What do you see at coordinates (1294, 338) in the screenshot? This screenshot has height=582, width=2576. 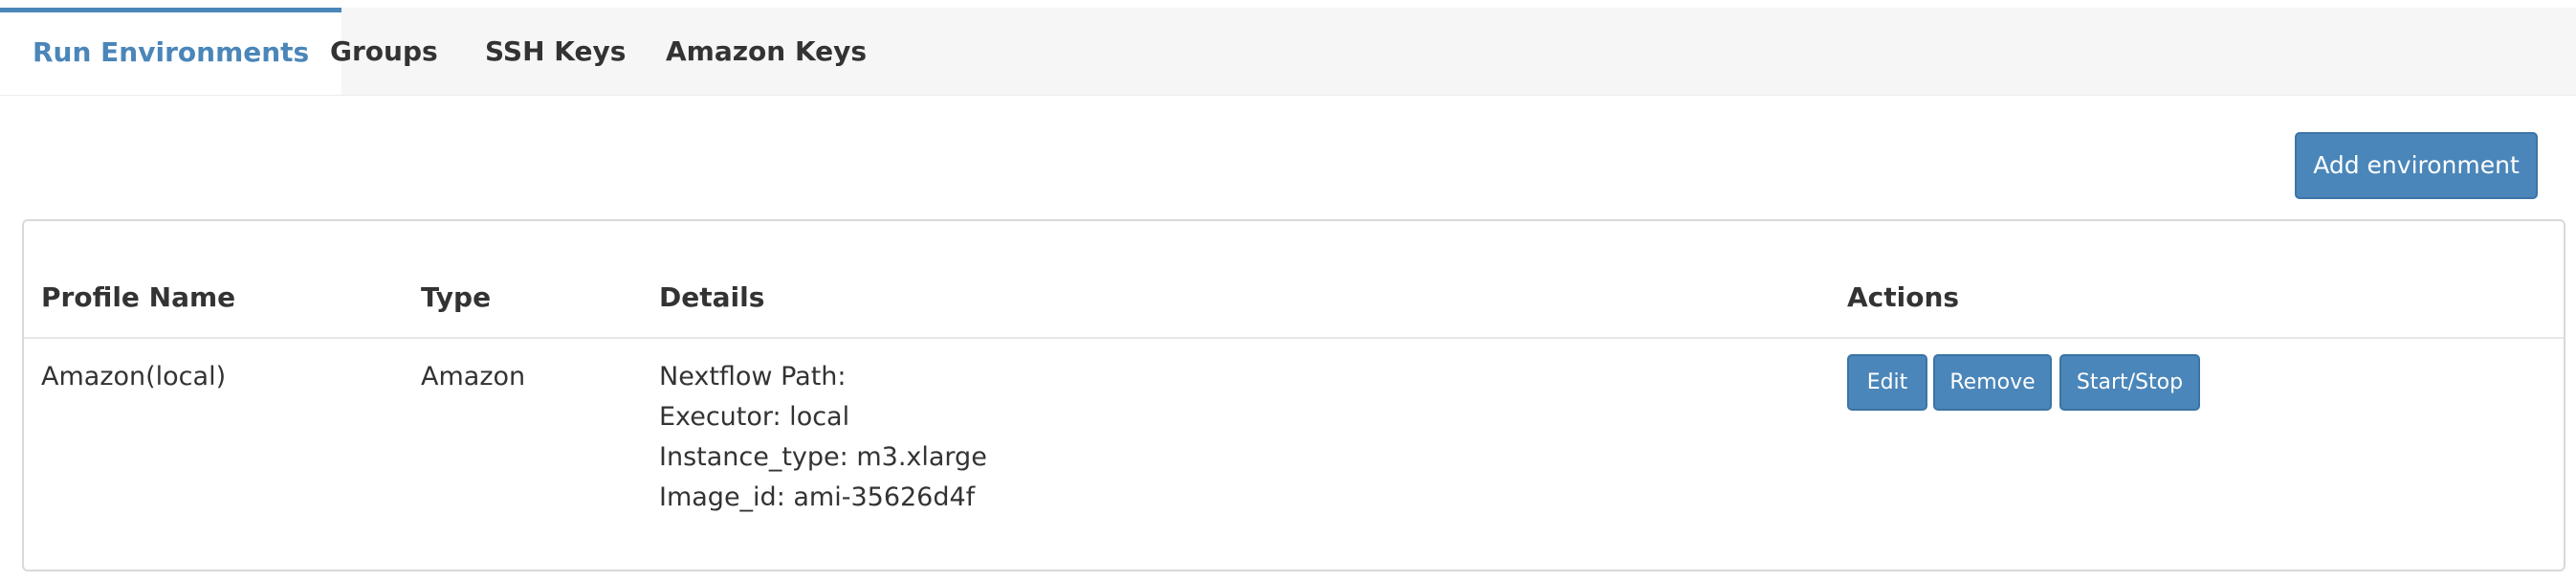 I see `header-divider` at bounding box center [1294, 338].